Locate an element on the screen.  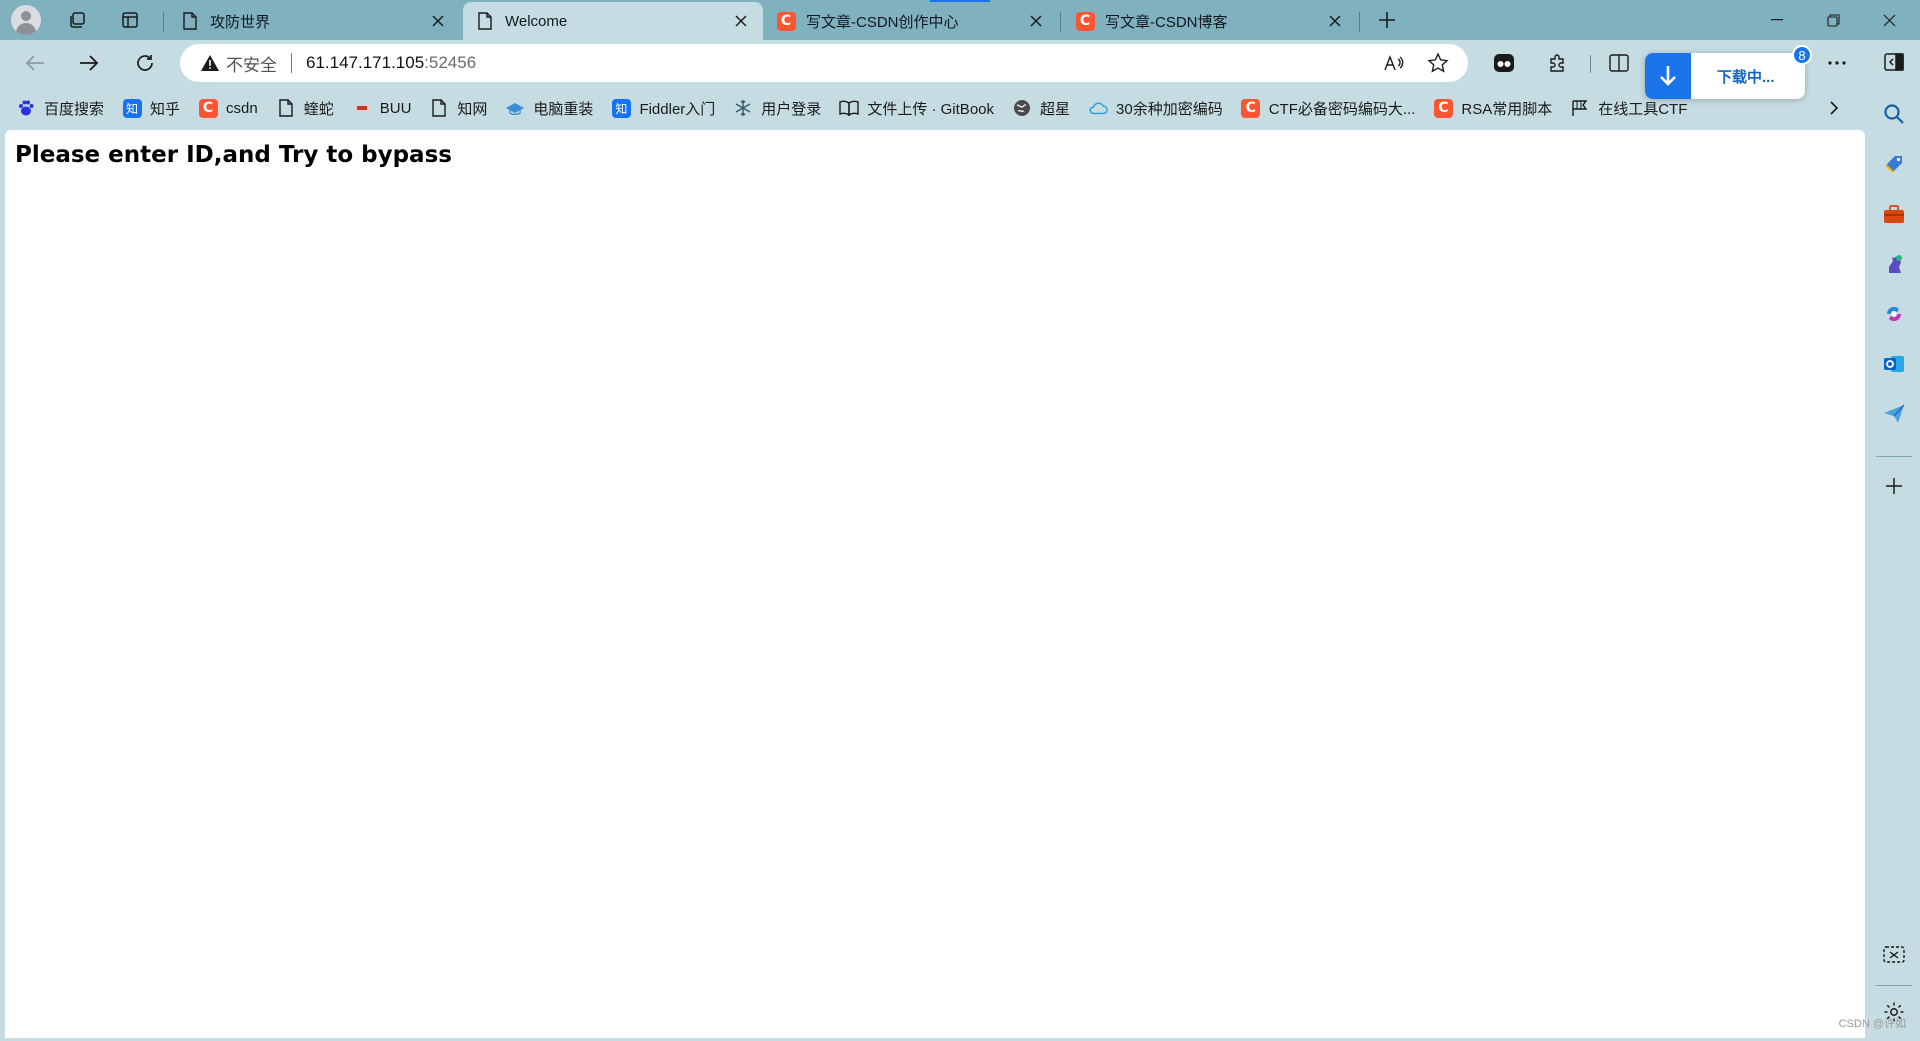
favorite-ctf-tools: 在线工具CTF is located at coordinates (1628, 108).